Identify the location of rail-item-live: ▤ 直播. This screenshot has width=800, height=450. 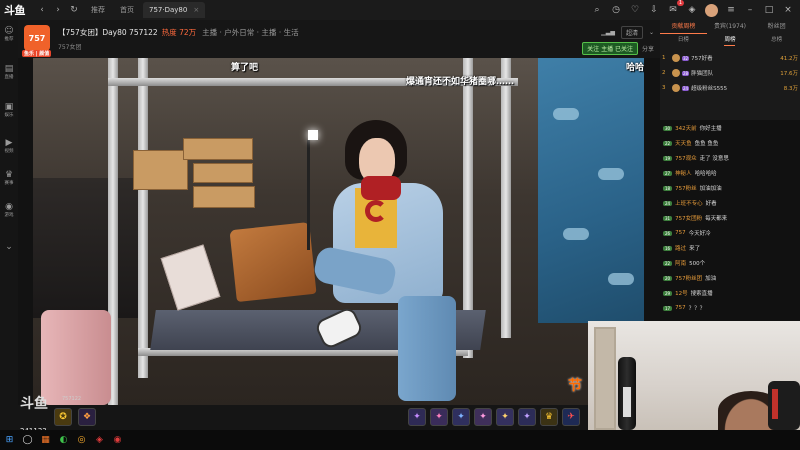
(9, 72).